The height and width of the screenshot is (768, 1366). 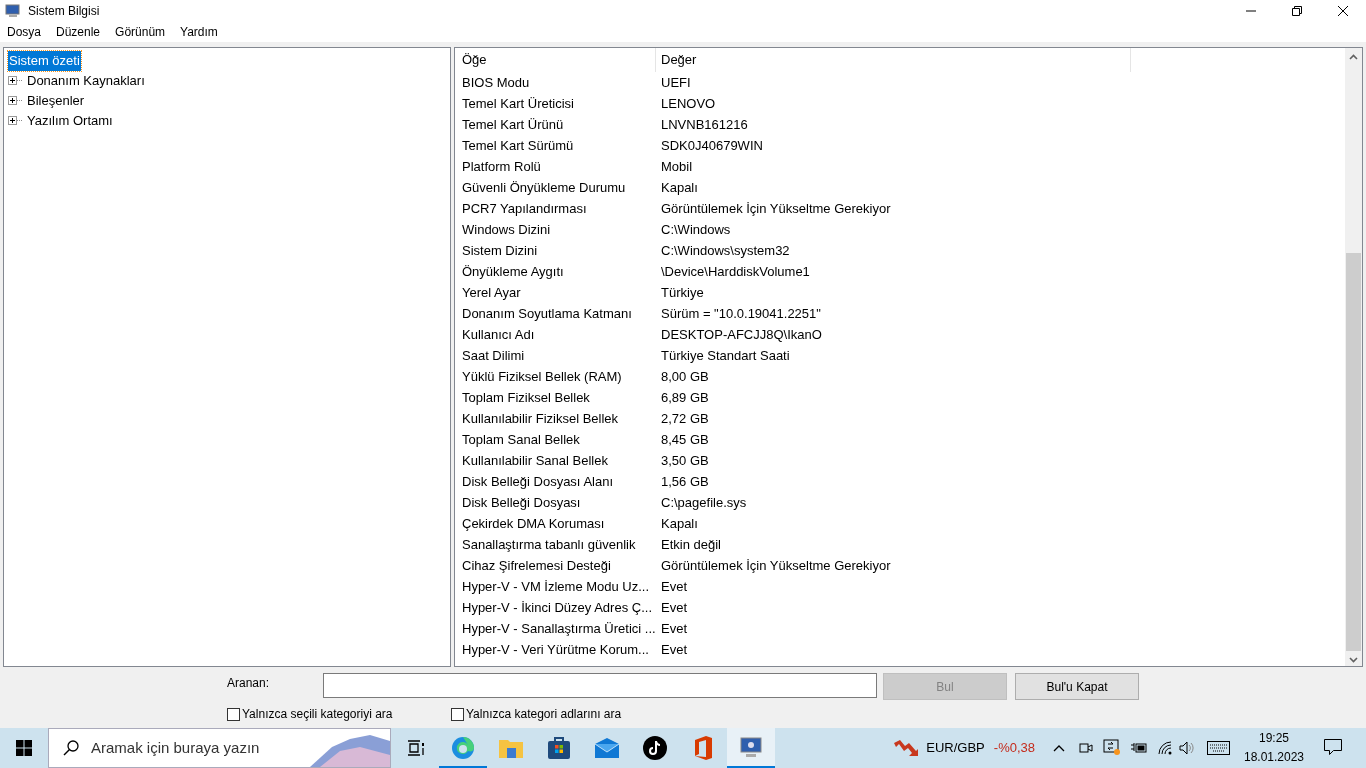 What do you see at coordinates (688, 103) in the screenshot?
I see `table-cell-text: LENOVO` at bounding box center [688, 103].